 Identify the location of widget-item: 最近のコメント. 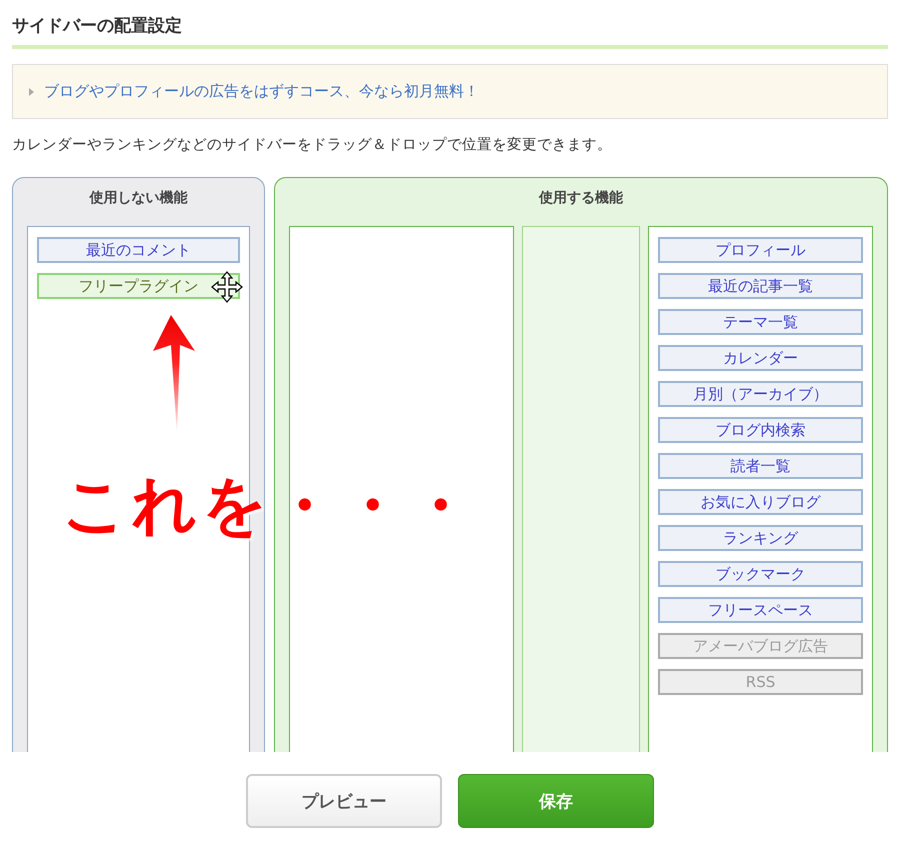
(138, 250).